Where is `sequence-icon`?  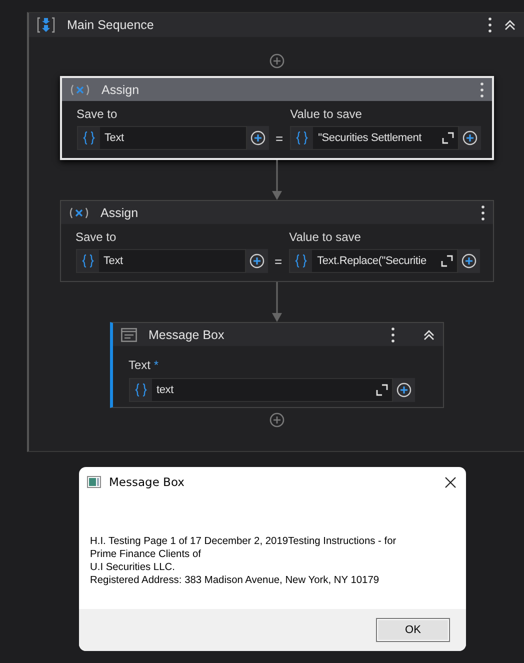
sequence-icon is located at coordinates (46, 25).